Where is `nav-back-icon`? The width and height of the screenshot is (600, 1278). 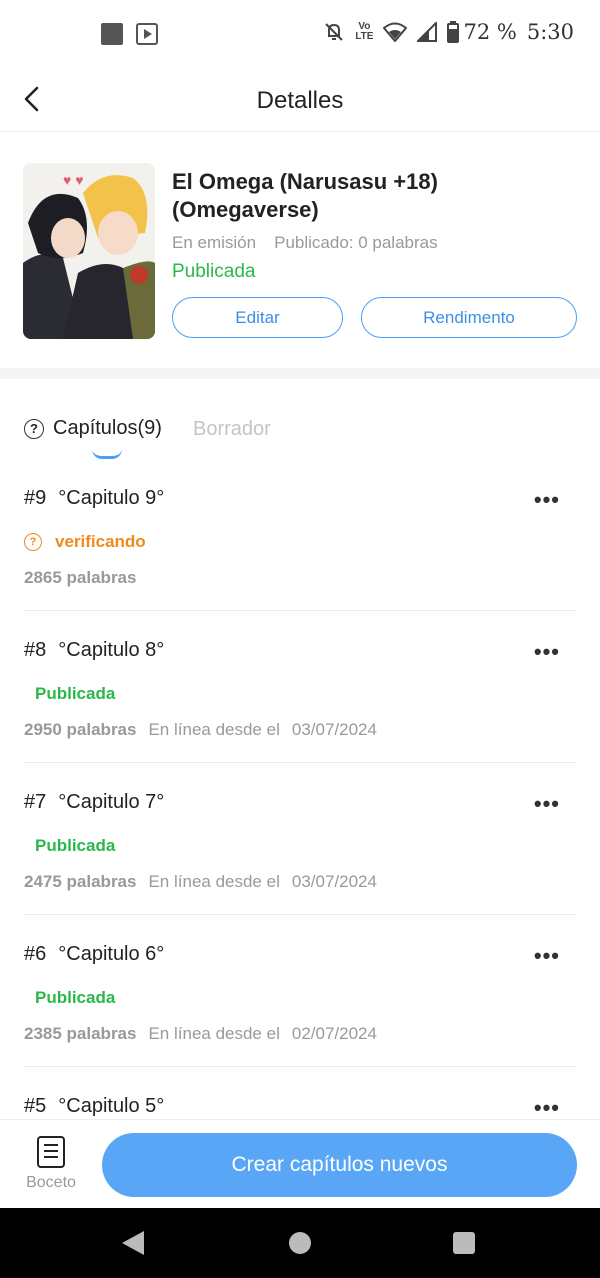
nav-back-icon is located at coordinates (133, 1243).